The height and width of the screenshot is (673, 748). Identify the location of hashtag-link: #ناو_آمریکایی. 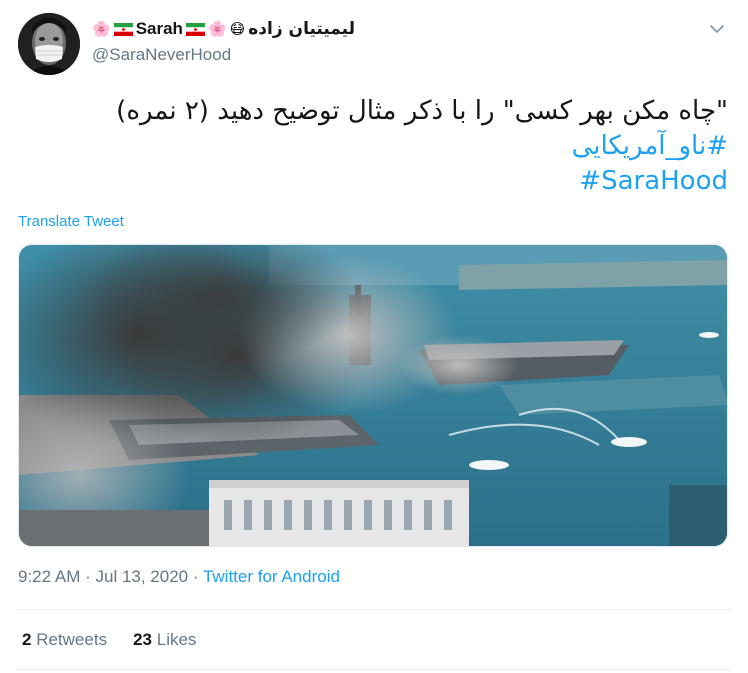
(378, 146).